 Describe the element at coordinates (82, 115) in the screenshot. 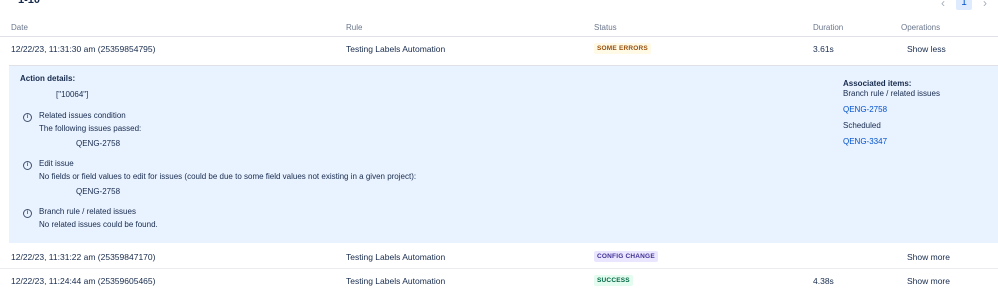

I see `step-title: Related issues condition` at that location.